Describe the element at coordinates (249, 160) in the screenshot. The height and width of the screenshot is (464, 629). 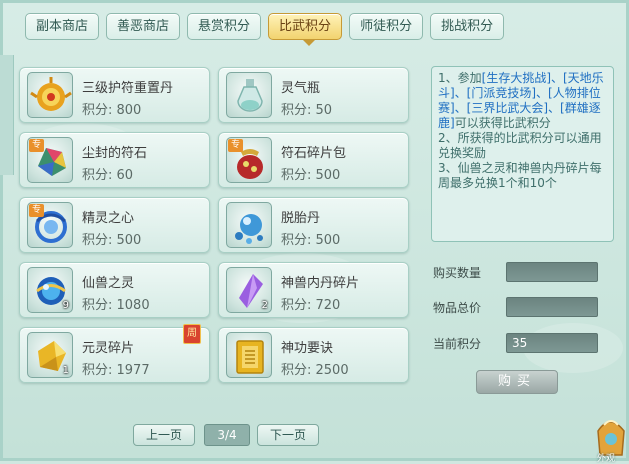
I see `rune-fragment-bag-icon: 专` at that location.